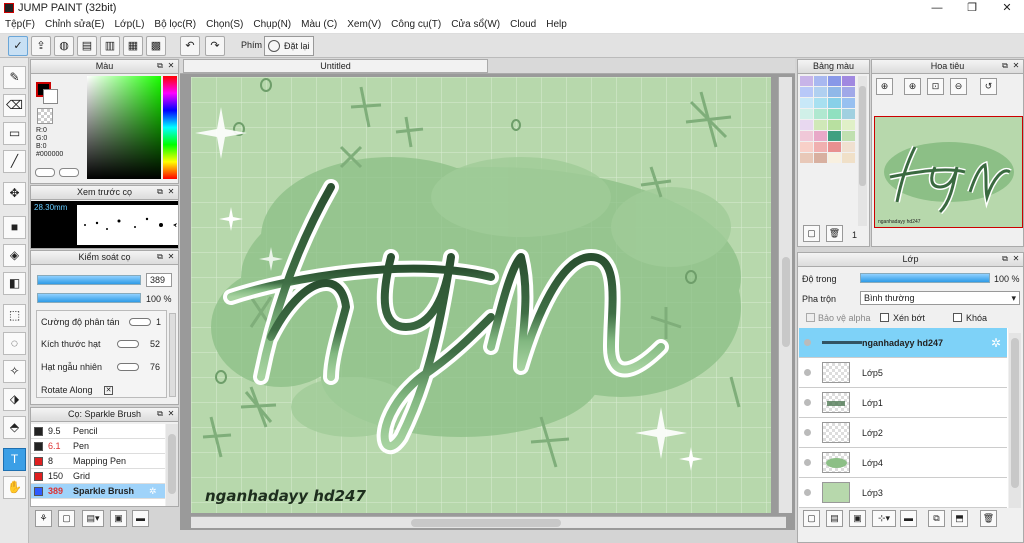 This screenshot has width=1024, height=543. What do you see at coordinates (14, 343) in the screenshot?
I see `lasso-tool-icon: ◌` at bounding box center [14, 343].